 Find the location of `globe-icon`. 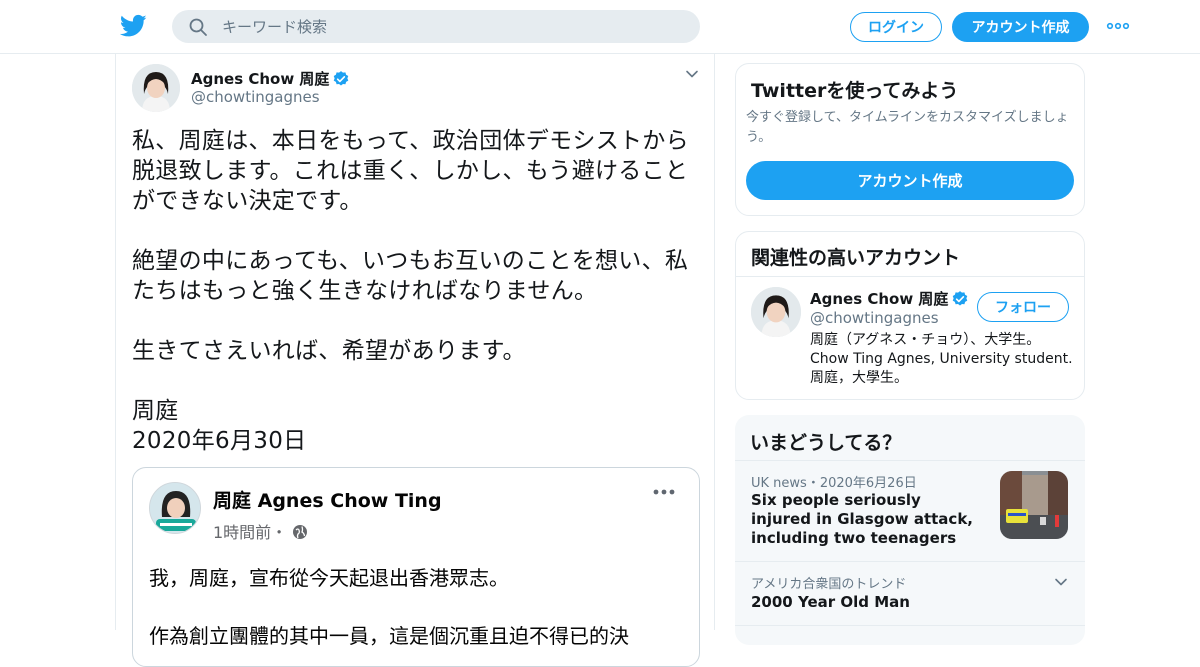

globe-icon is located at coordinates (300, 532).